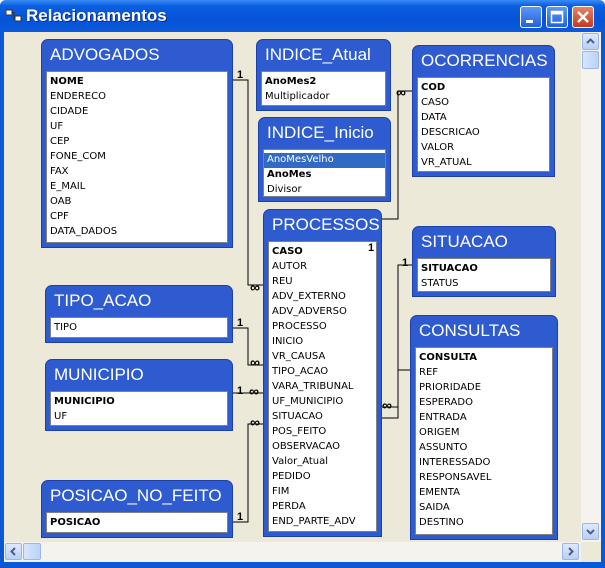  Describe the element at coordinates (484, 493) in the screenshot. I see `field-ementa: EMENTA` at that location.